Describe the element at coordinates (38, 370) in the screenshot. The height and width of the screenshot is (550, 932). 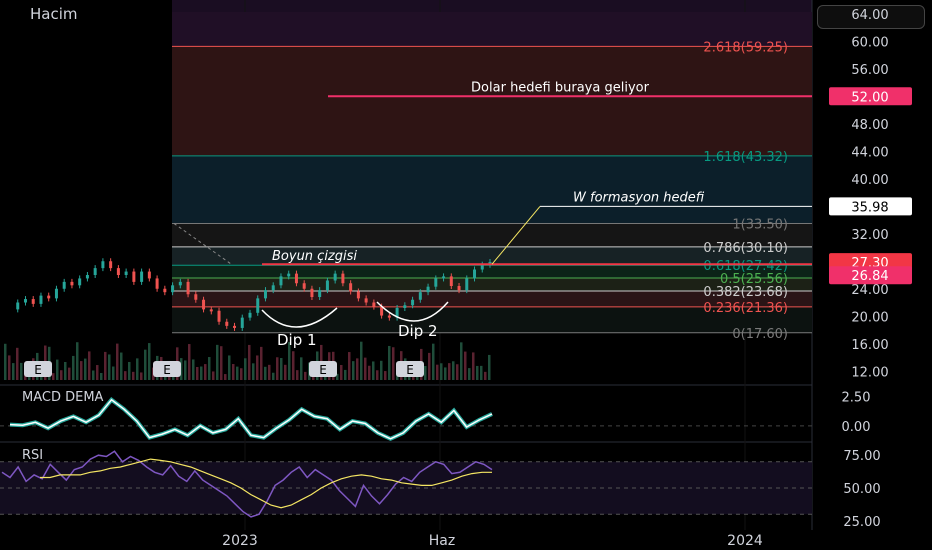
I see `earnings-marker-label: E` at that location.